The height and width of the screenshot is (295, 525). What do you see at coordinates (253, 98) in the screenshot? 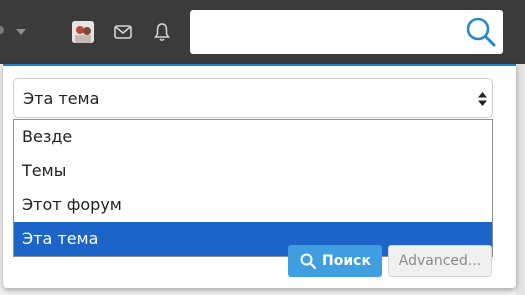
I see `search-scope-select: Эта тема` at bounding box center [253, 98].